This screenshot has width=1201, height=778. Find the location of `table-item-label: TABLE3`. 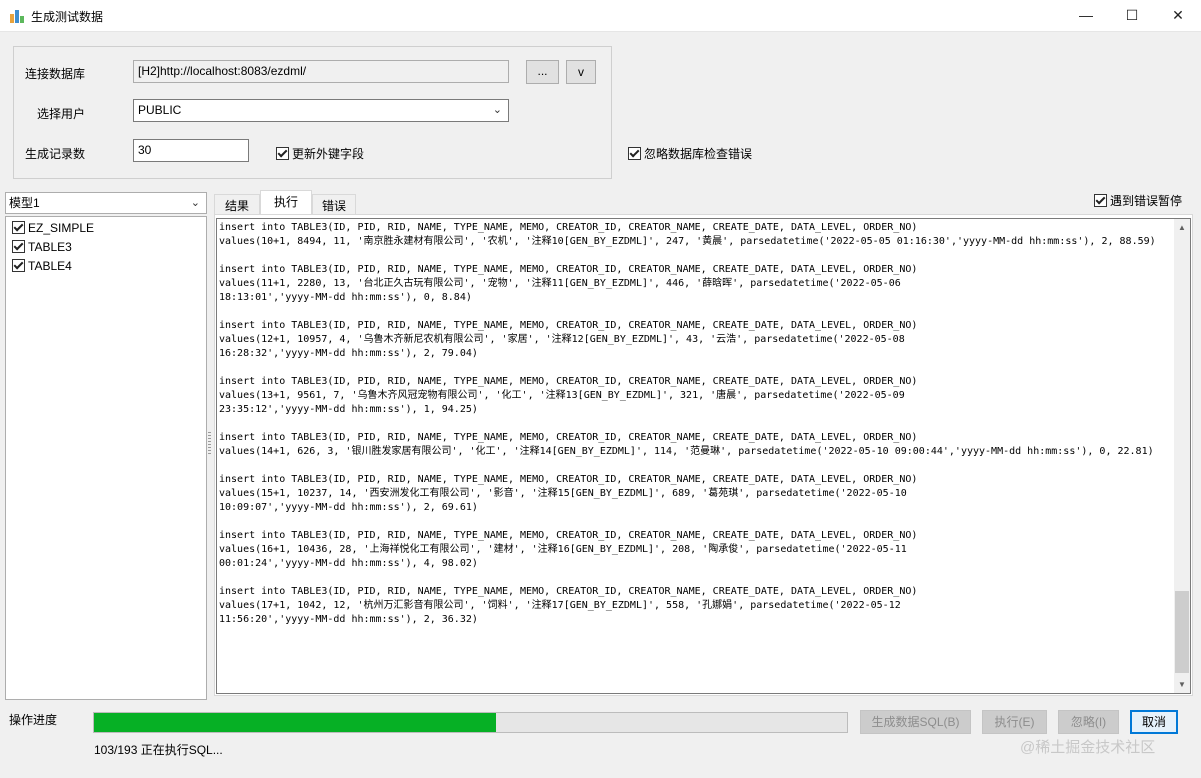

table-item-label: TABLE3 is located at coordinates (50, 247).